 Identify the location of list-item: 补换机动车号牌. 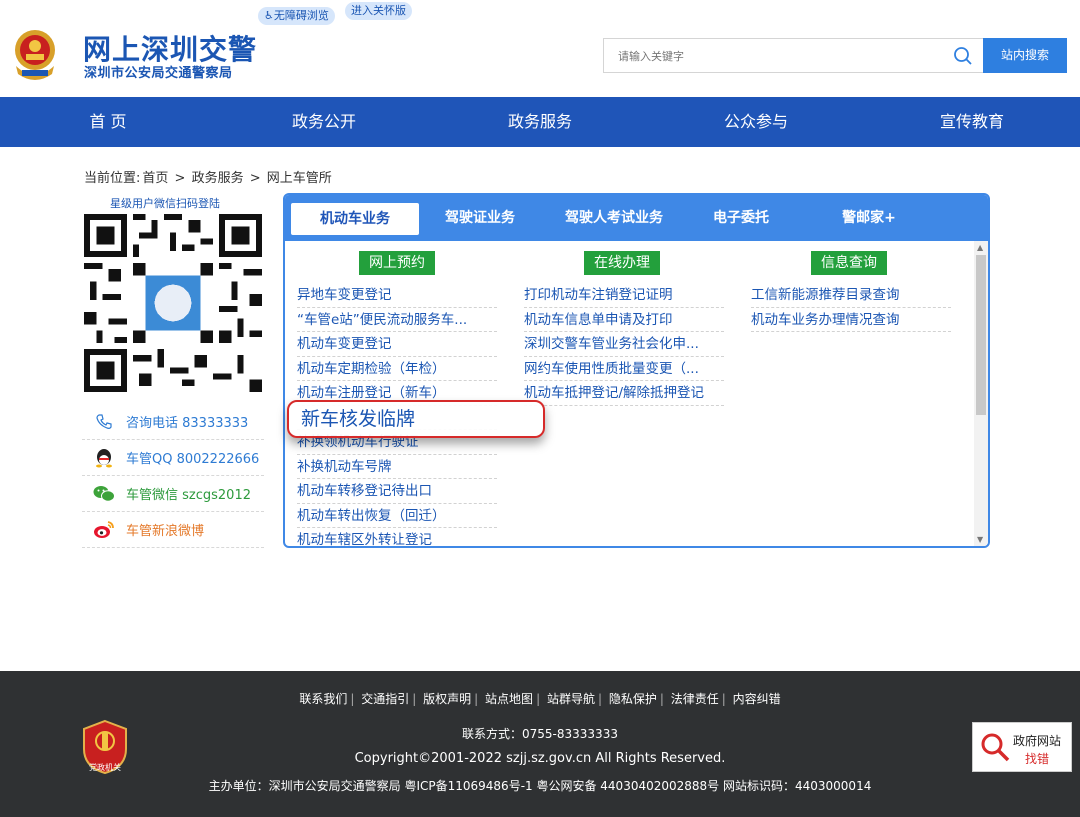
(397, 467).